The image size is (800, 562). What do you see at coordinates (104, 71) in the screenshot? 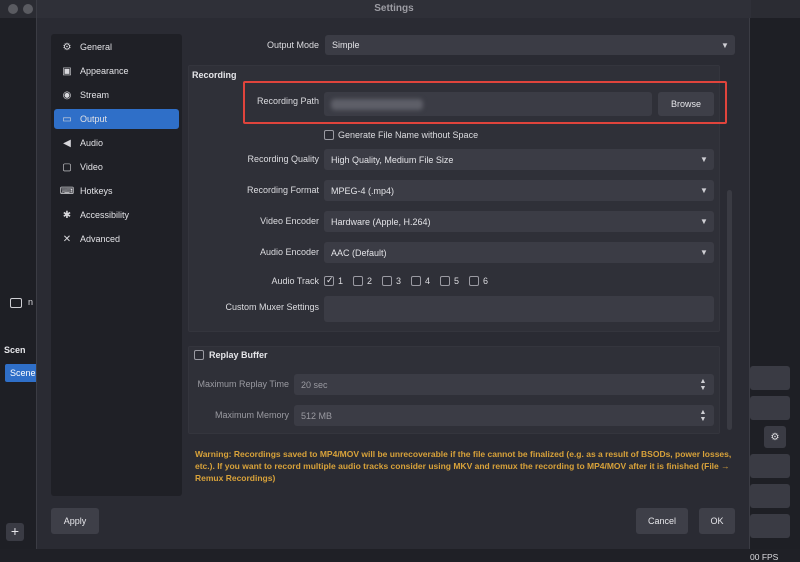
I see `sidebar-item-label: Appearance` at bounding box center [104, 71].